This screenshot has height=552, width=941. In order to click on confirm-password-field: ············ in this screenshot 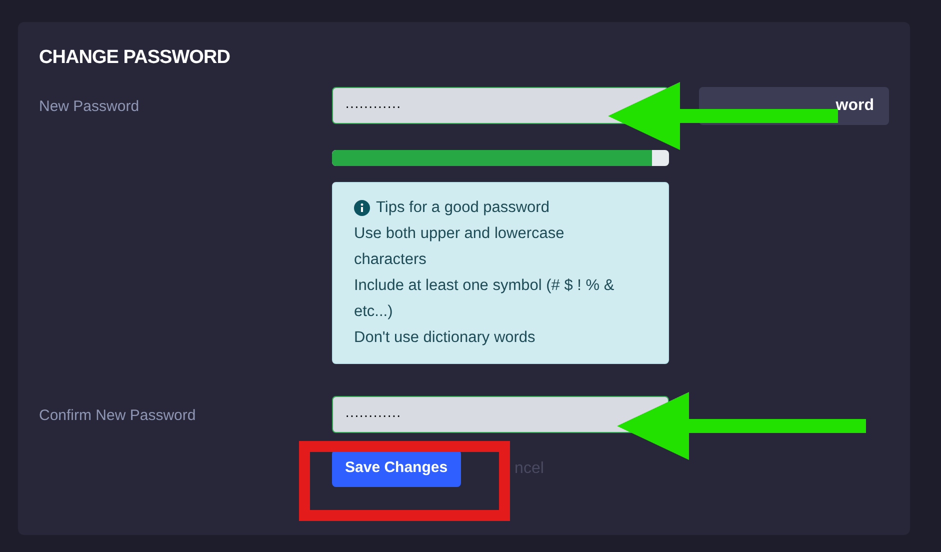, I will do `click(500, 414)`.